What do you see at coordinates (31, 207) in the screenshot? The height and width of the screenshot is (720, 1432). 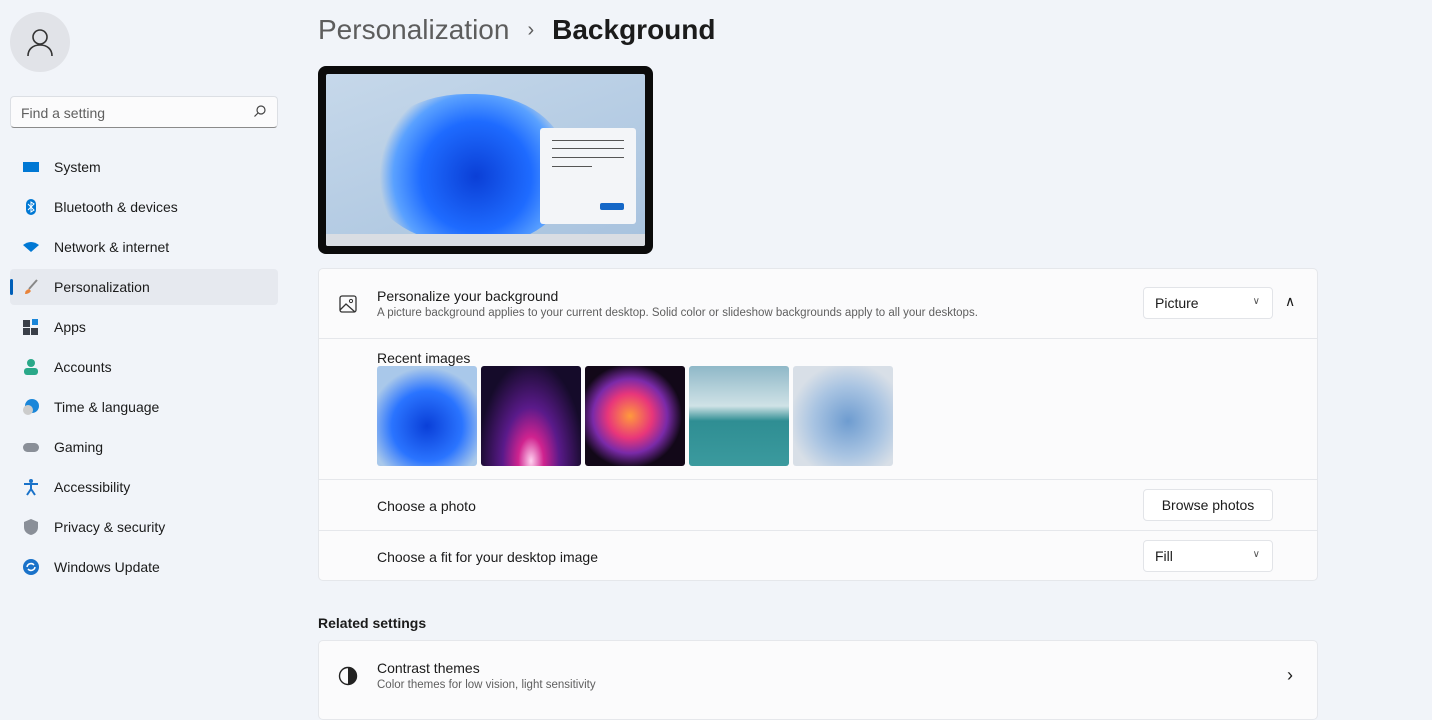 I see `bluetooth-icon` at bounding box center [31, 207].